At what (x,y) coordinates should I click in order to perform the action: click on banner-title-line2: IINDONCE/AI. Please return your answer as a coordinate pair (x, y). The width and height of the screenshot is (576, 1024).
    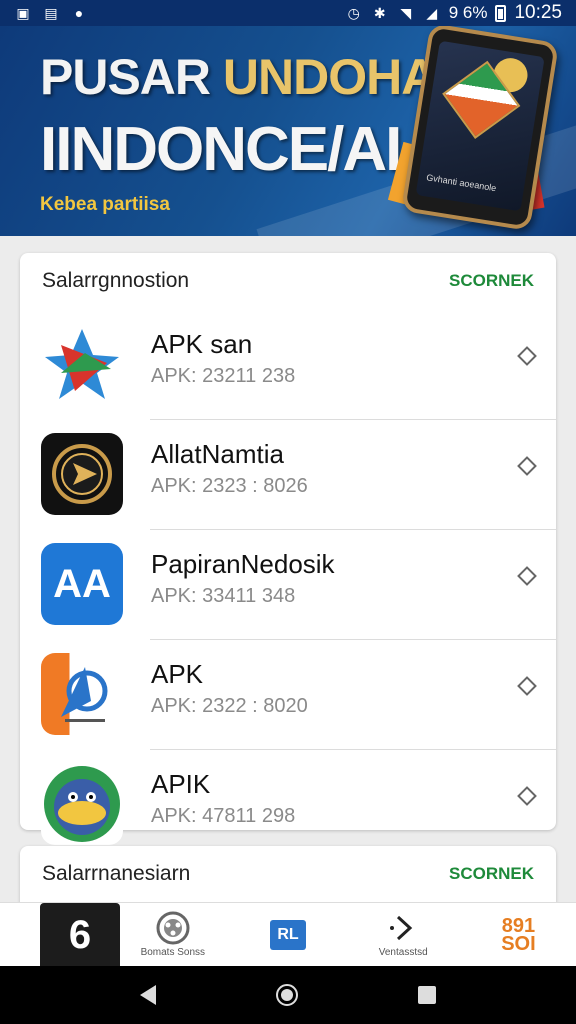
    Looking at the image, I should click on (221, 149).